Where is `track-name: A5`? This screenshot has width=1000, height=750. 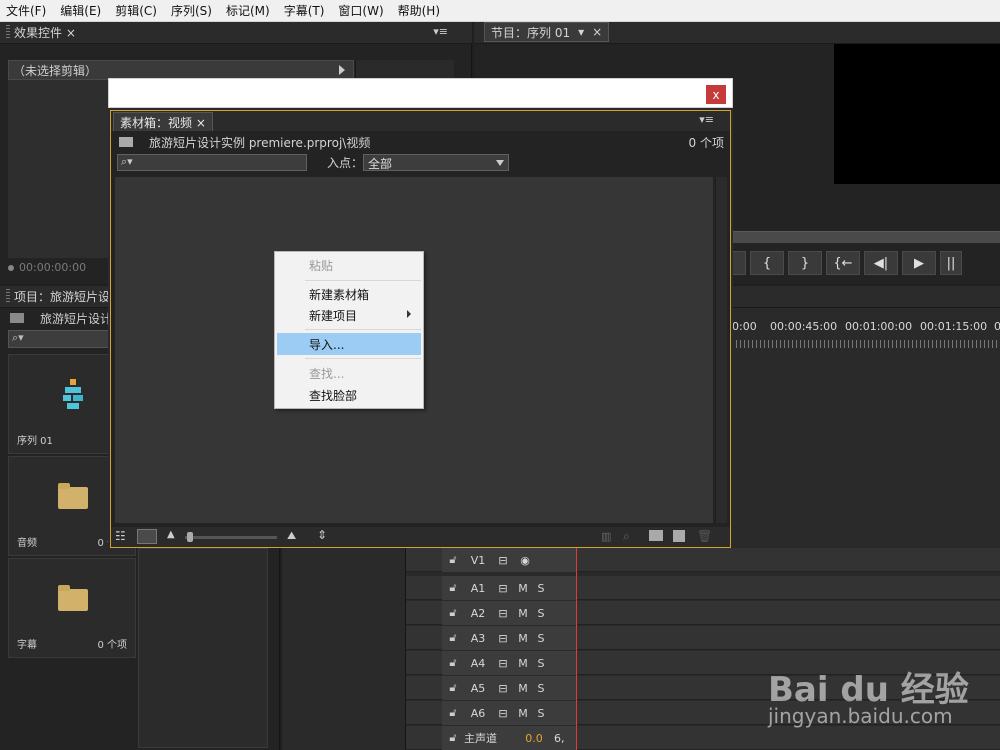 track-name: A5 is located at coordinates (478, 688).